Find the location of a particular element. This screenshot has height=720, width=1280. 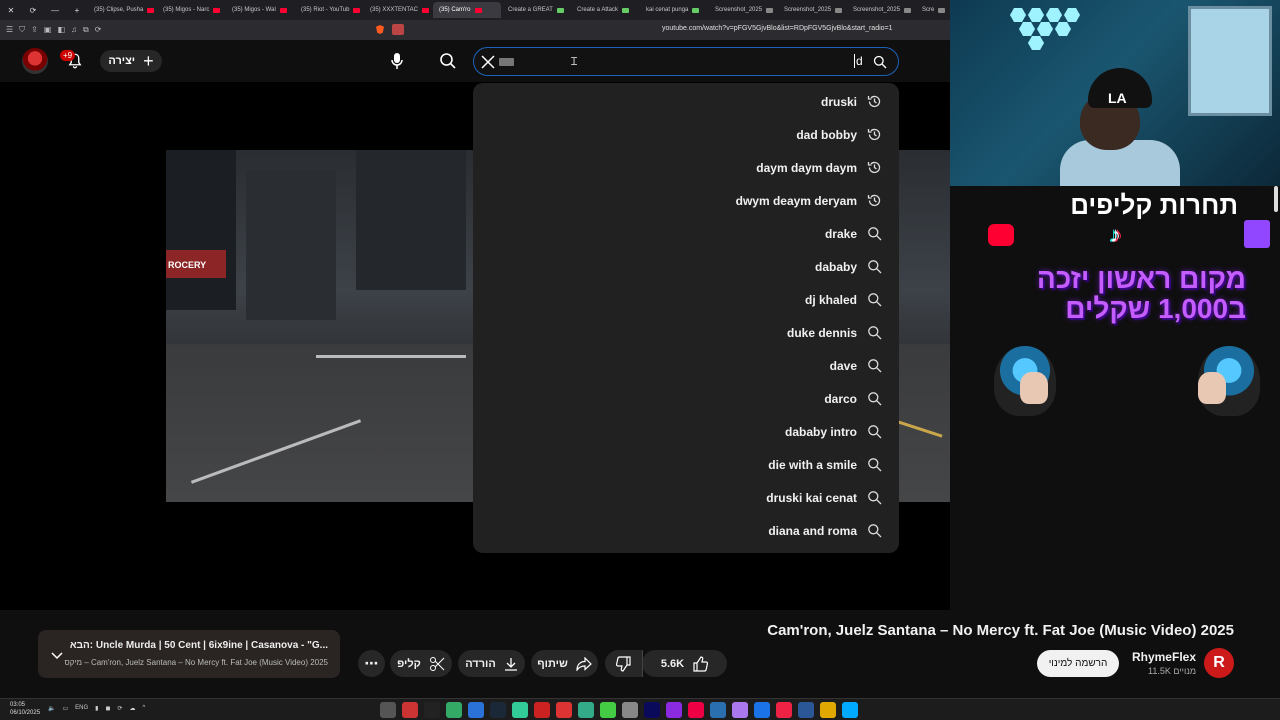

suggestion-item: diana and roma is located at coordinates (686, 530).